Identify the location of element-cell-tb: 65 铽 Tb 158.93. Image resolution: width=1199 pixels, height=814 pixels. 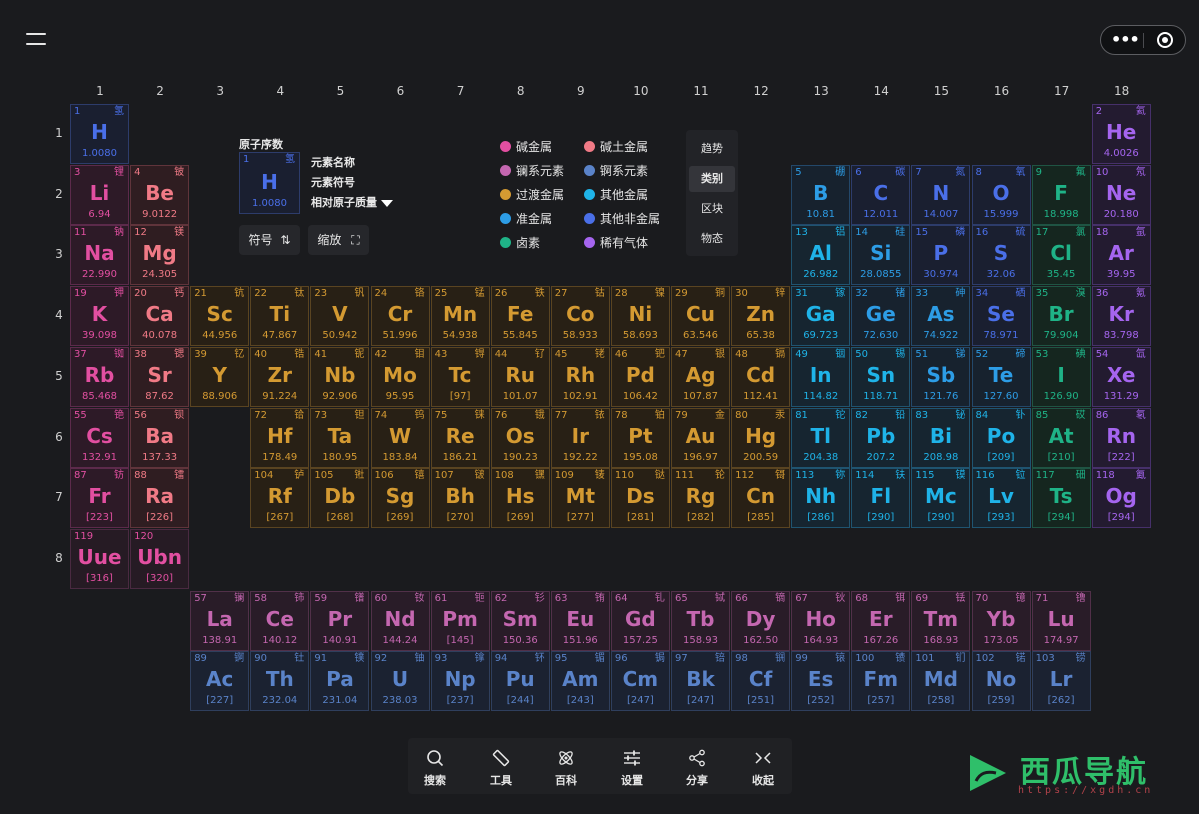
(700, 620).